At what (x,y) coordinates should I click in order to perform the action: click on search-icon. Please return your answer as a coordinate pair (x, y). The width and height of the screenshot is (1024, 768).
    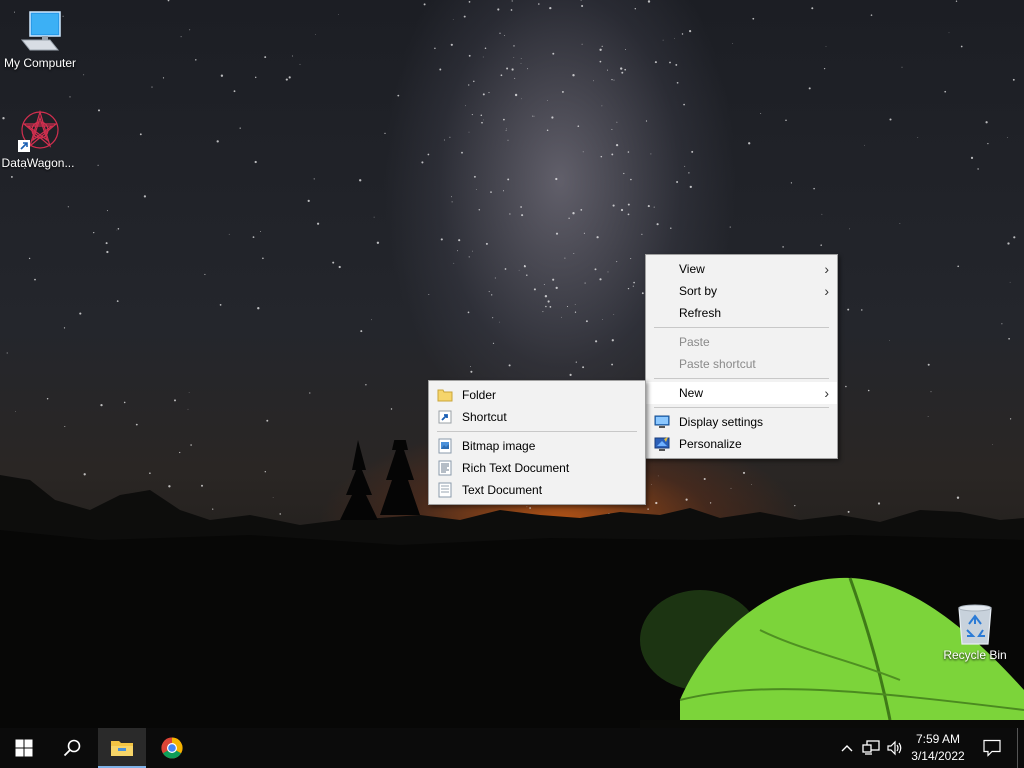
    Looking at the image, I should click on (72, 748).